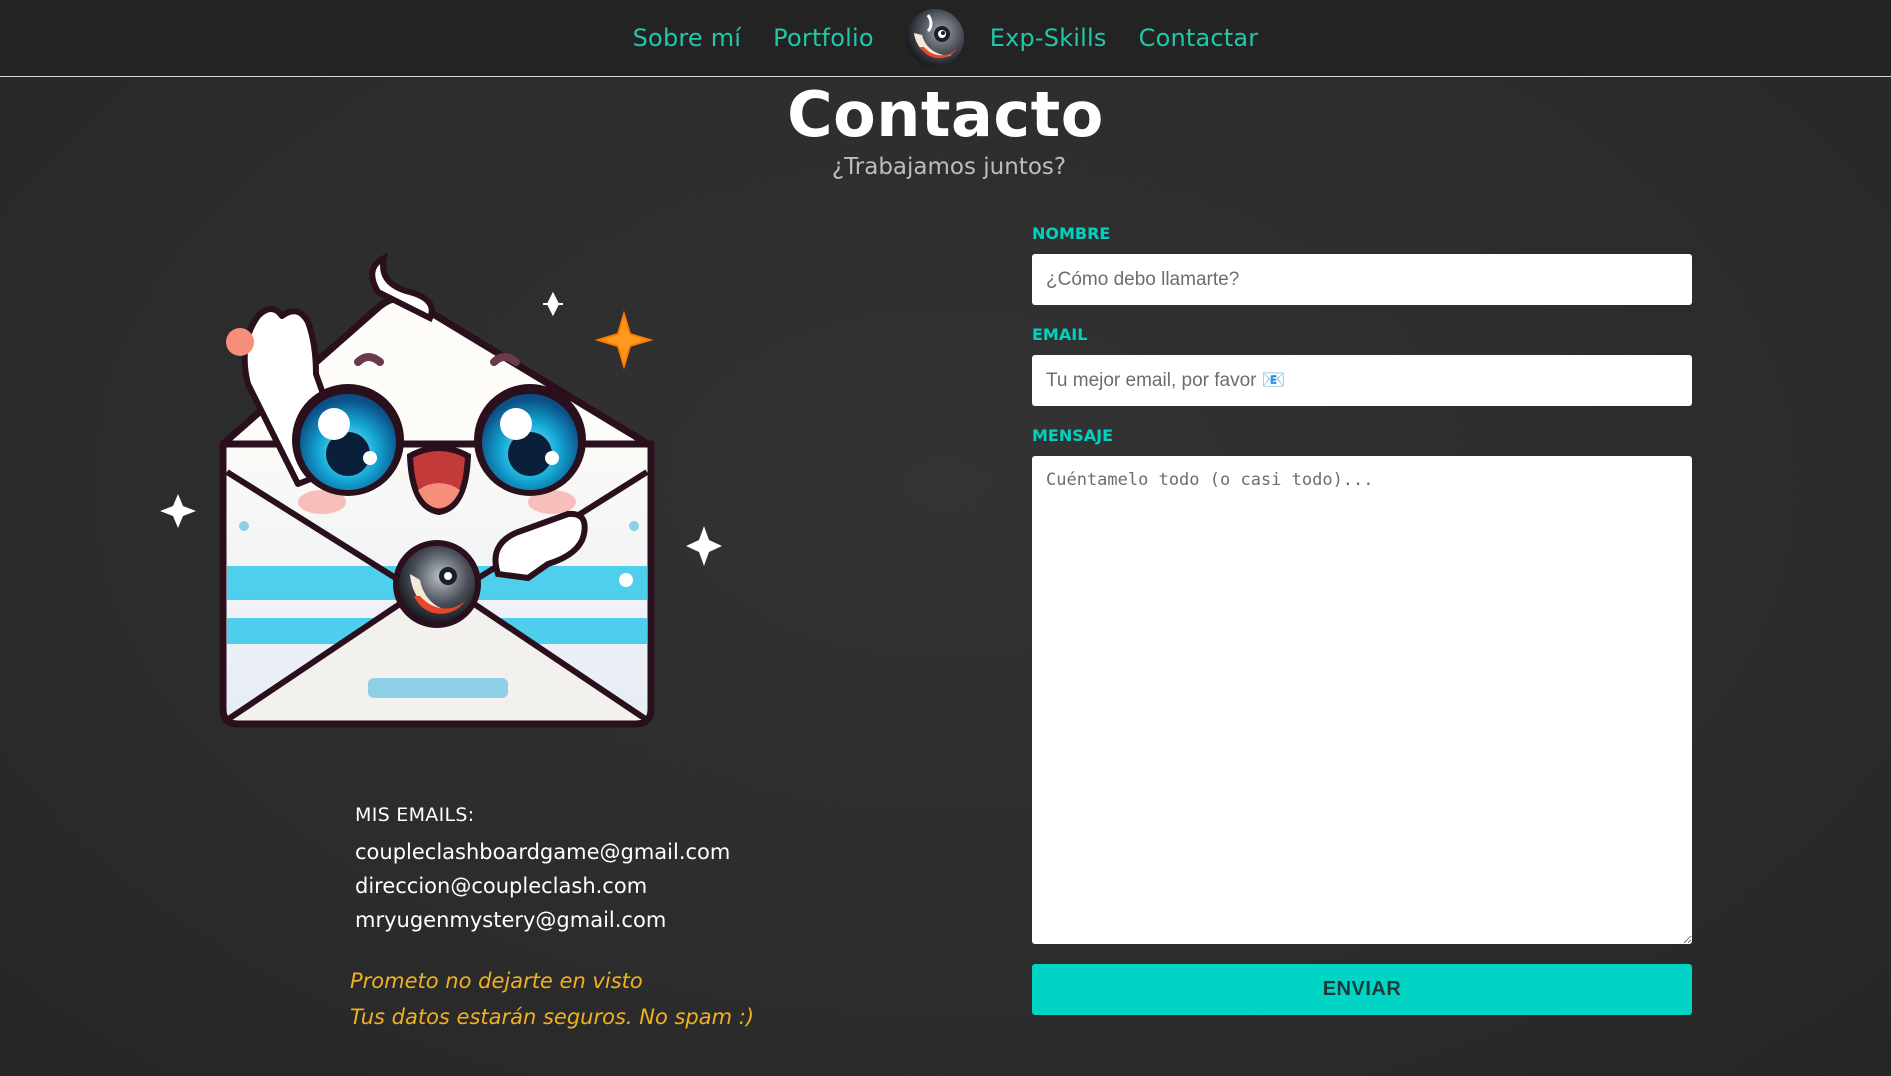 This screenshot has width=1891, height=1076. Describe the element at coordinates (441, 490) in the screenshot. I see `envelope-mascot-icon` at that location.